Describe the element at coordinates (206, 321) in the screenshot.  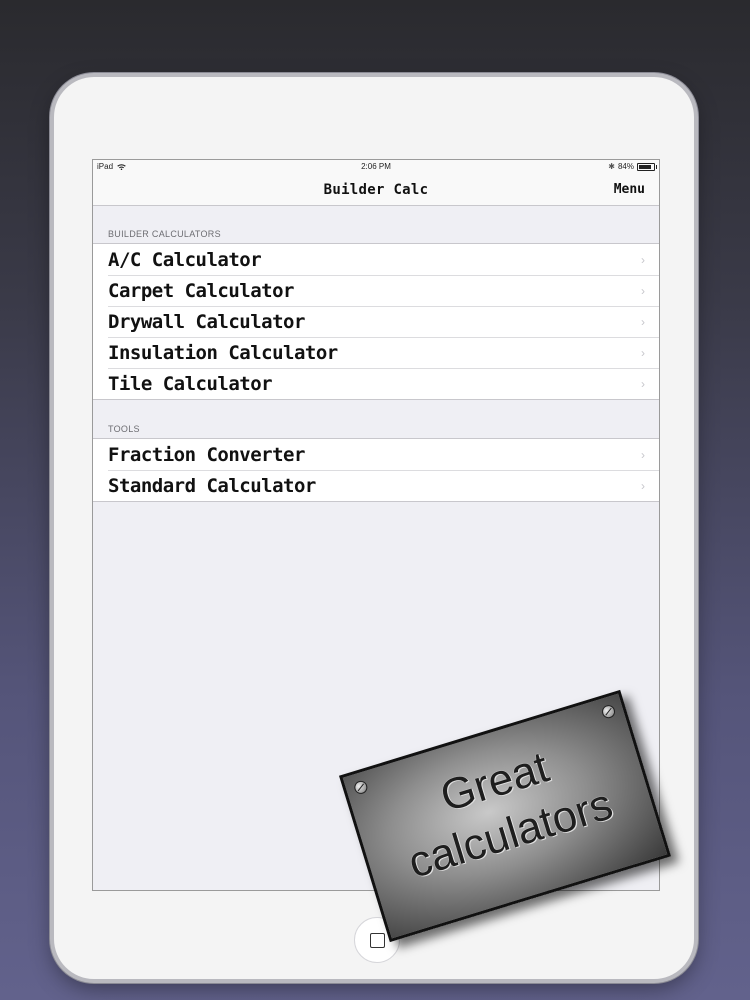
I see `list-item-label: Drywall Calculator` at that location.